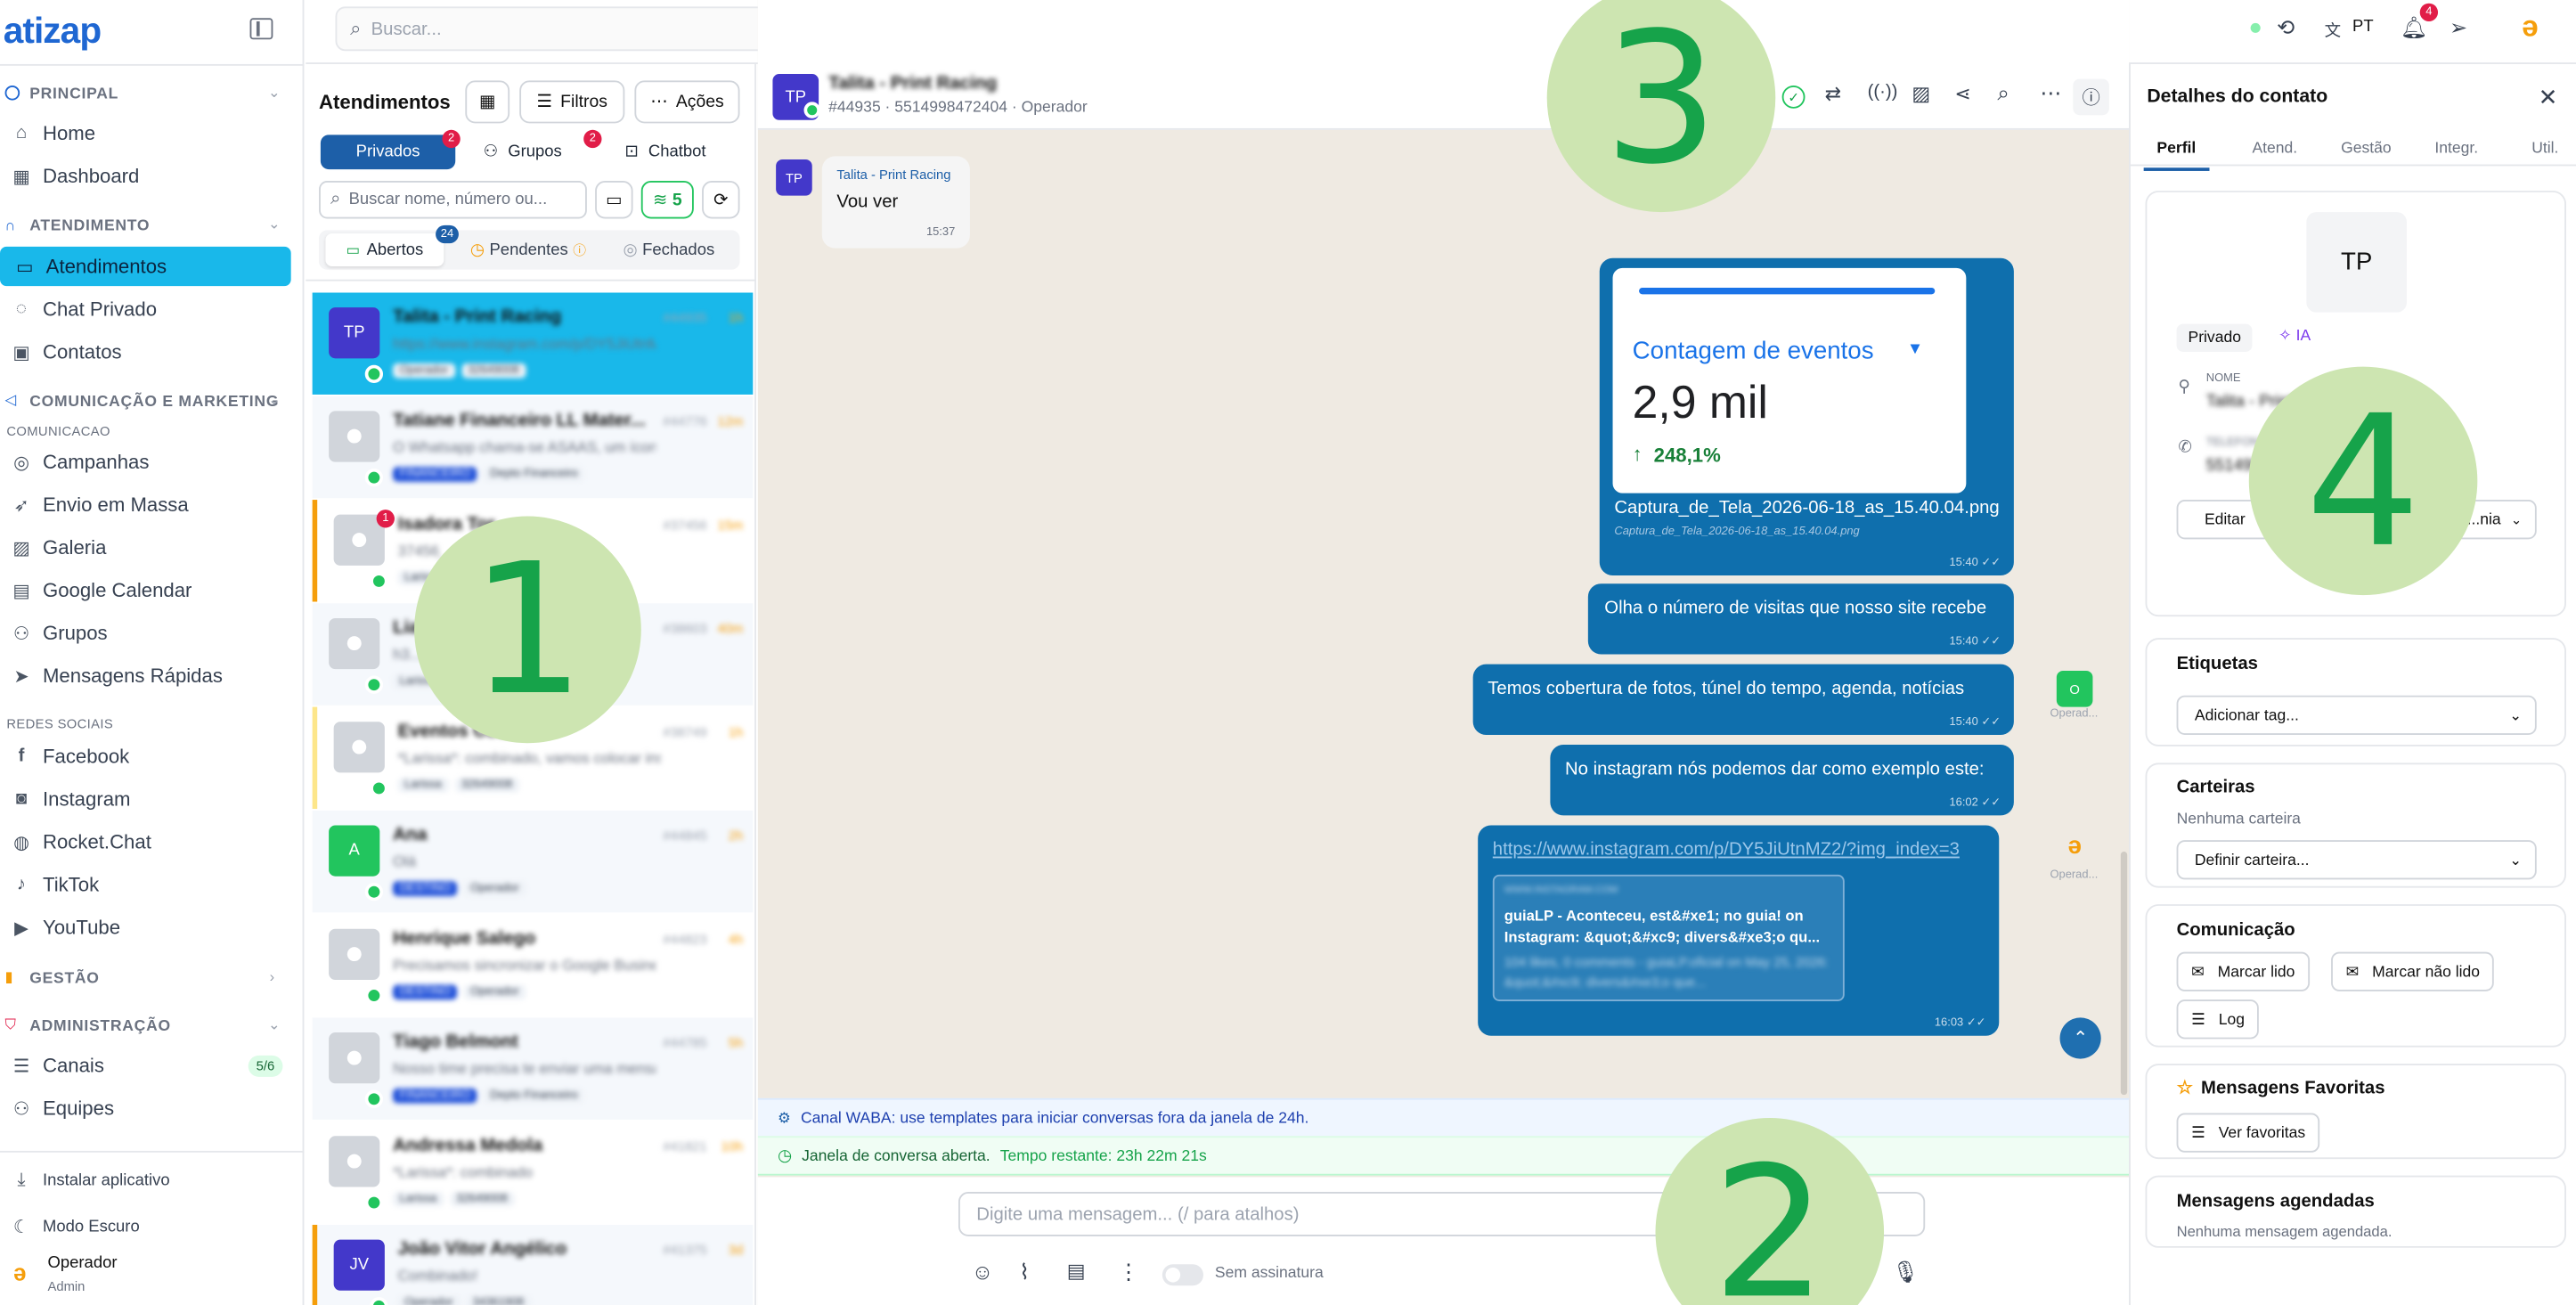 This screenshot has width=2576, height=1305. Describe the element at coordinates (2080, 1038) in the screenshot. I see `scroll-to-bottom-icon: ⌃` at that location.